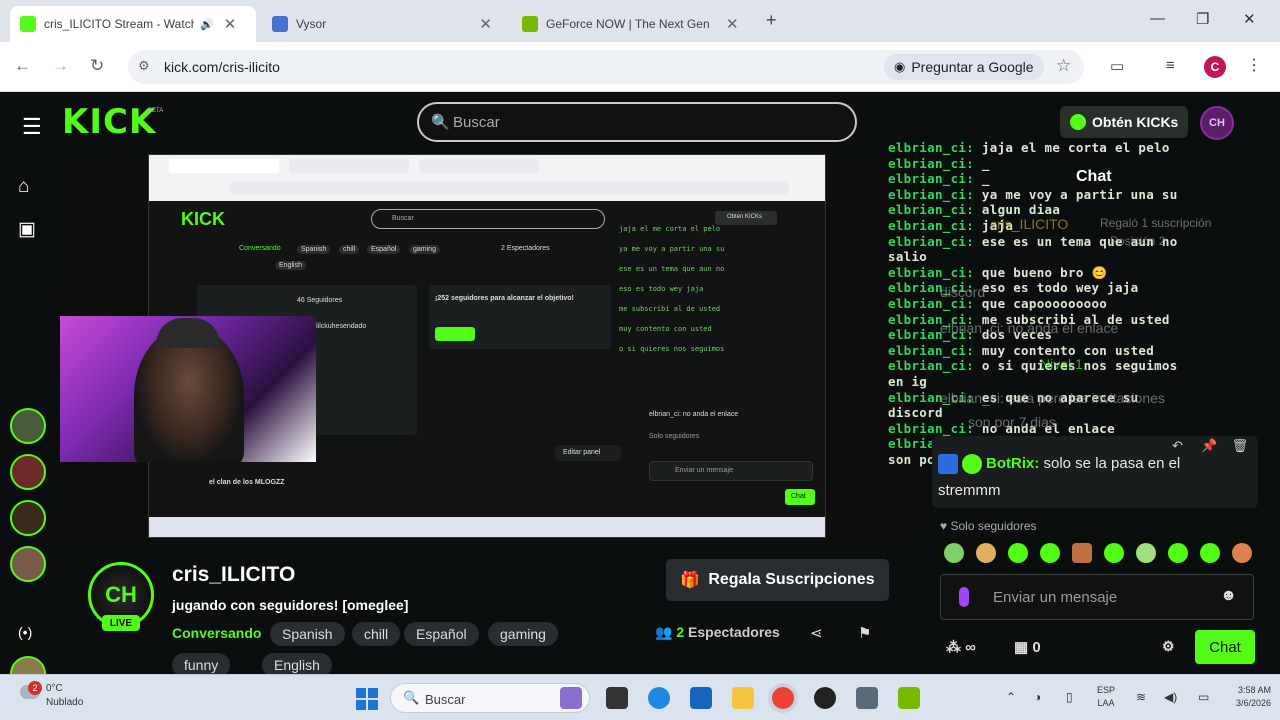 The height and width of the screenshot is (720, 1280). Describe the element at coordinates (909, 698) in the screenshot. I see `geforce-app-icon` at that location.